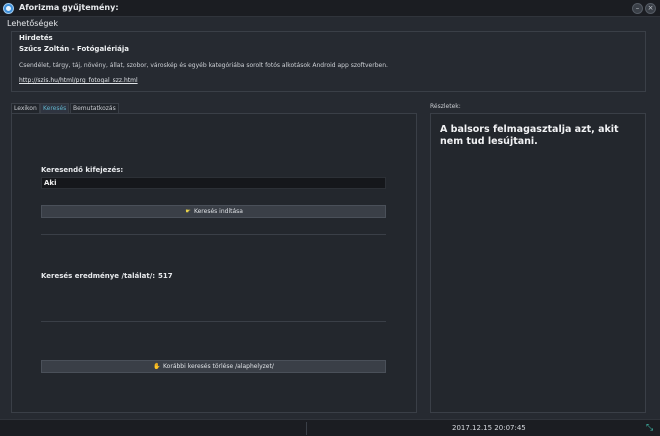 Image resolution: width=660 pixels, height=436 pixels. I want to click on tab-kereses: Keresés, so click(55, 108).